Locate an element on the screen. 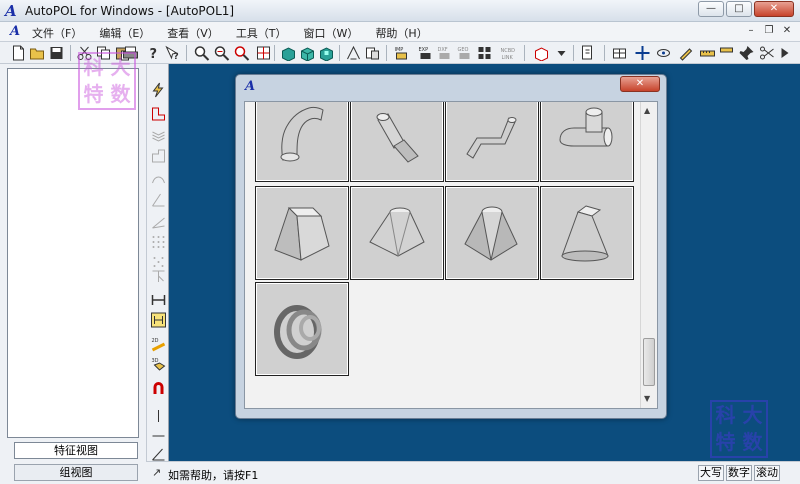 The width and height of the screenshot is (800, 484). shape-tile-round-to-square is located at coordinates (397, 233).